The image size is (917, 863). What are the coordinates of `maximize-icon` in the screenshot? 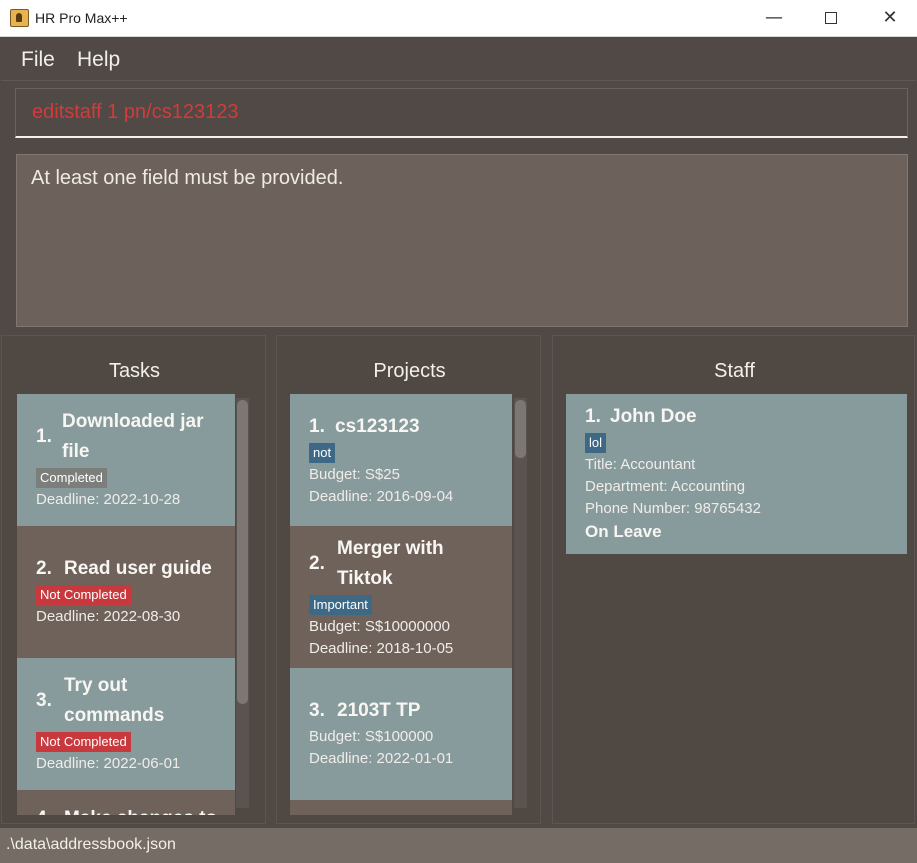 It's located at (831, 18).